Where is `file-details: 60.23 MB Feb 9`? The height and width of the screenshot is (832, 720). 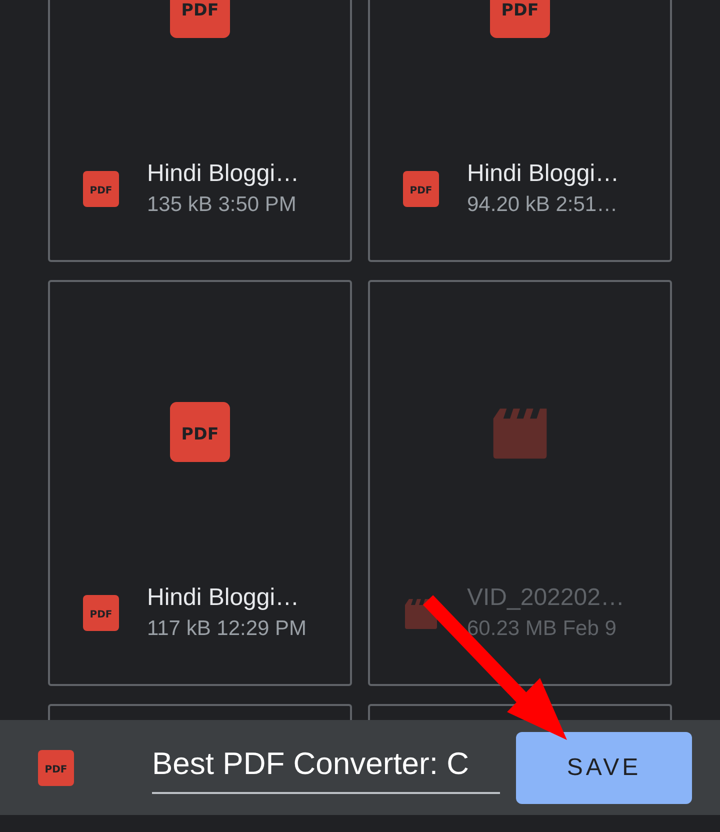
file-details: 60.23 MB Feb 9 is located at coordinates (542, 629).